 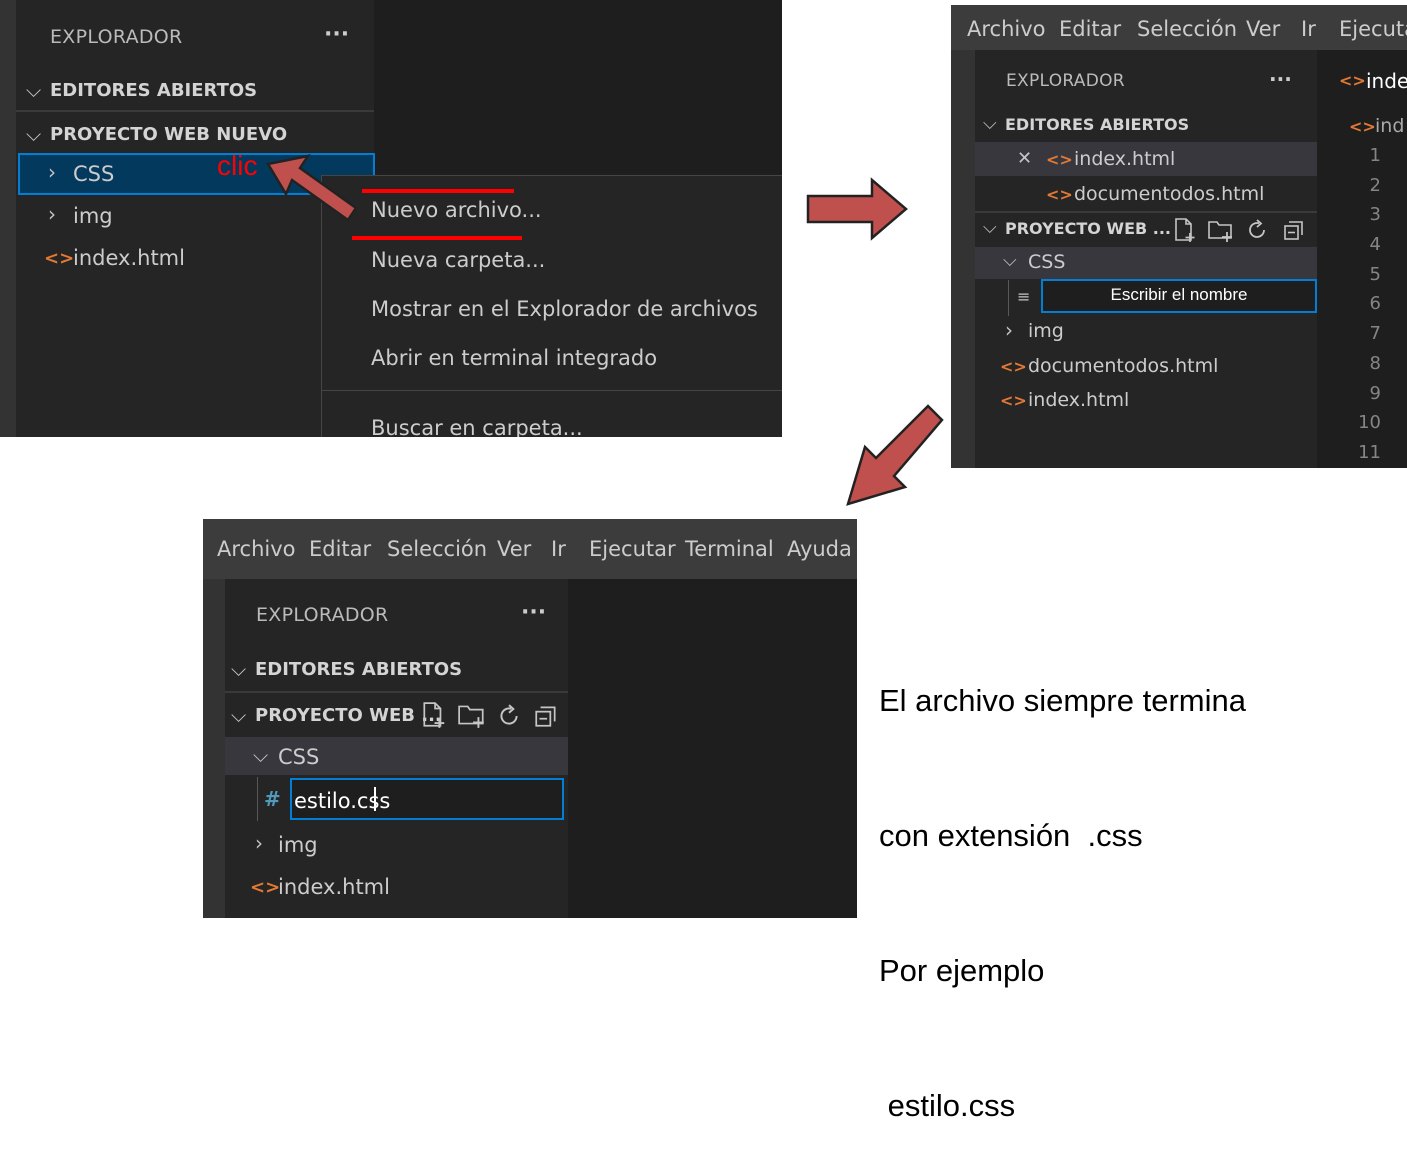 What do you see at coordinates (1375, 274) in the screenshot?
I see `line-number: 5` at bounding box center [1375, 274].